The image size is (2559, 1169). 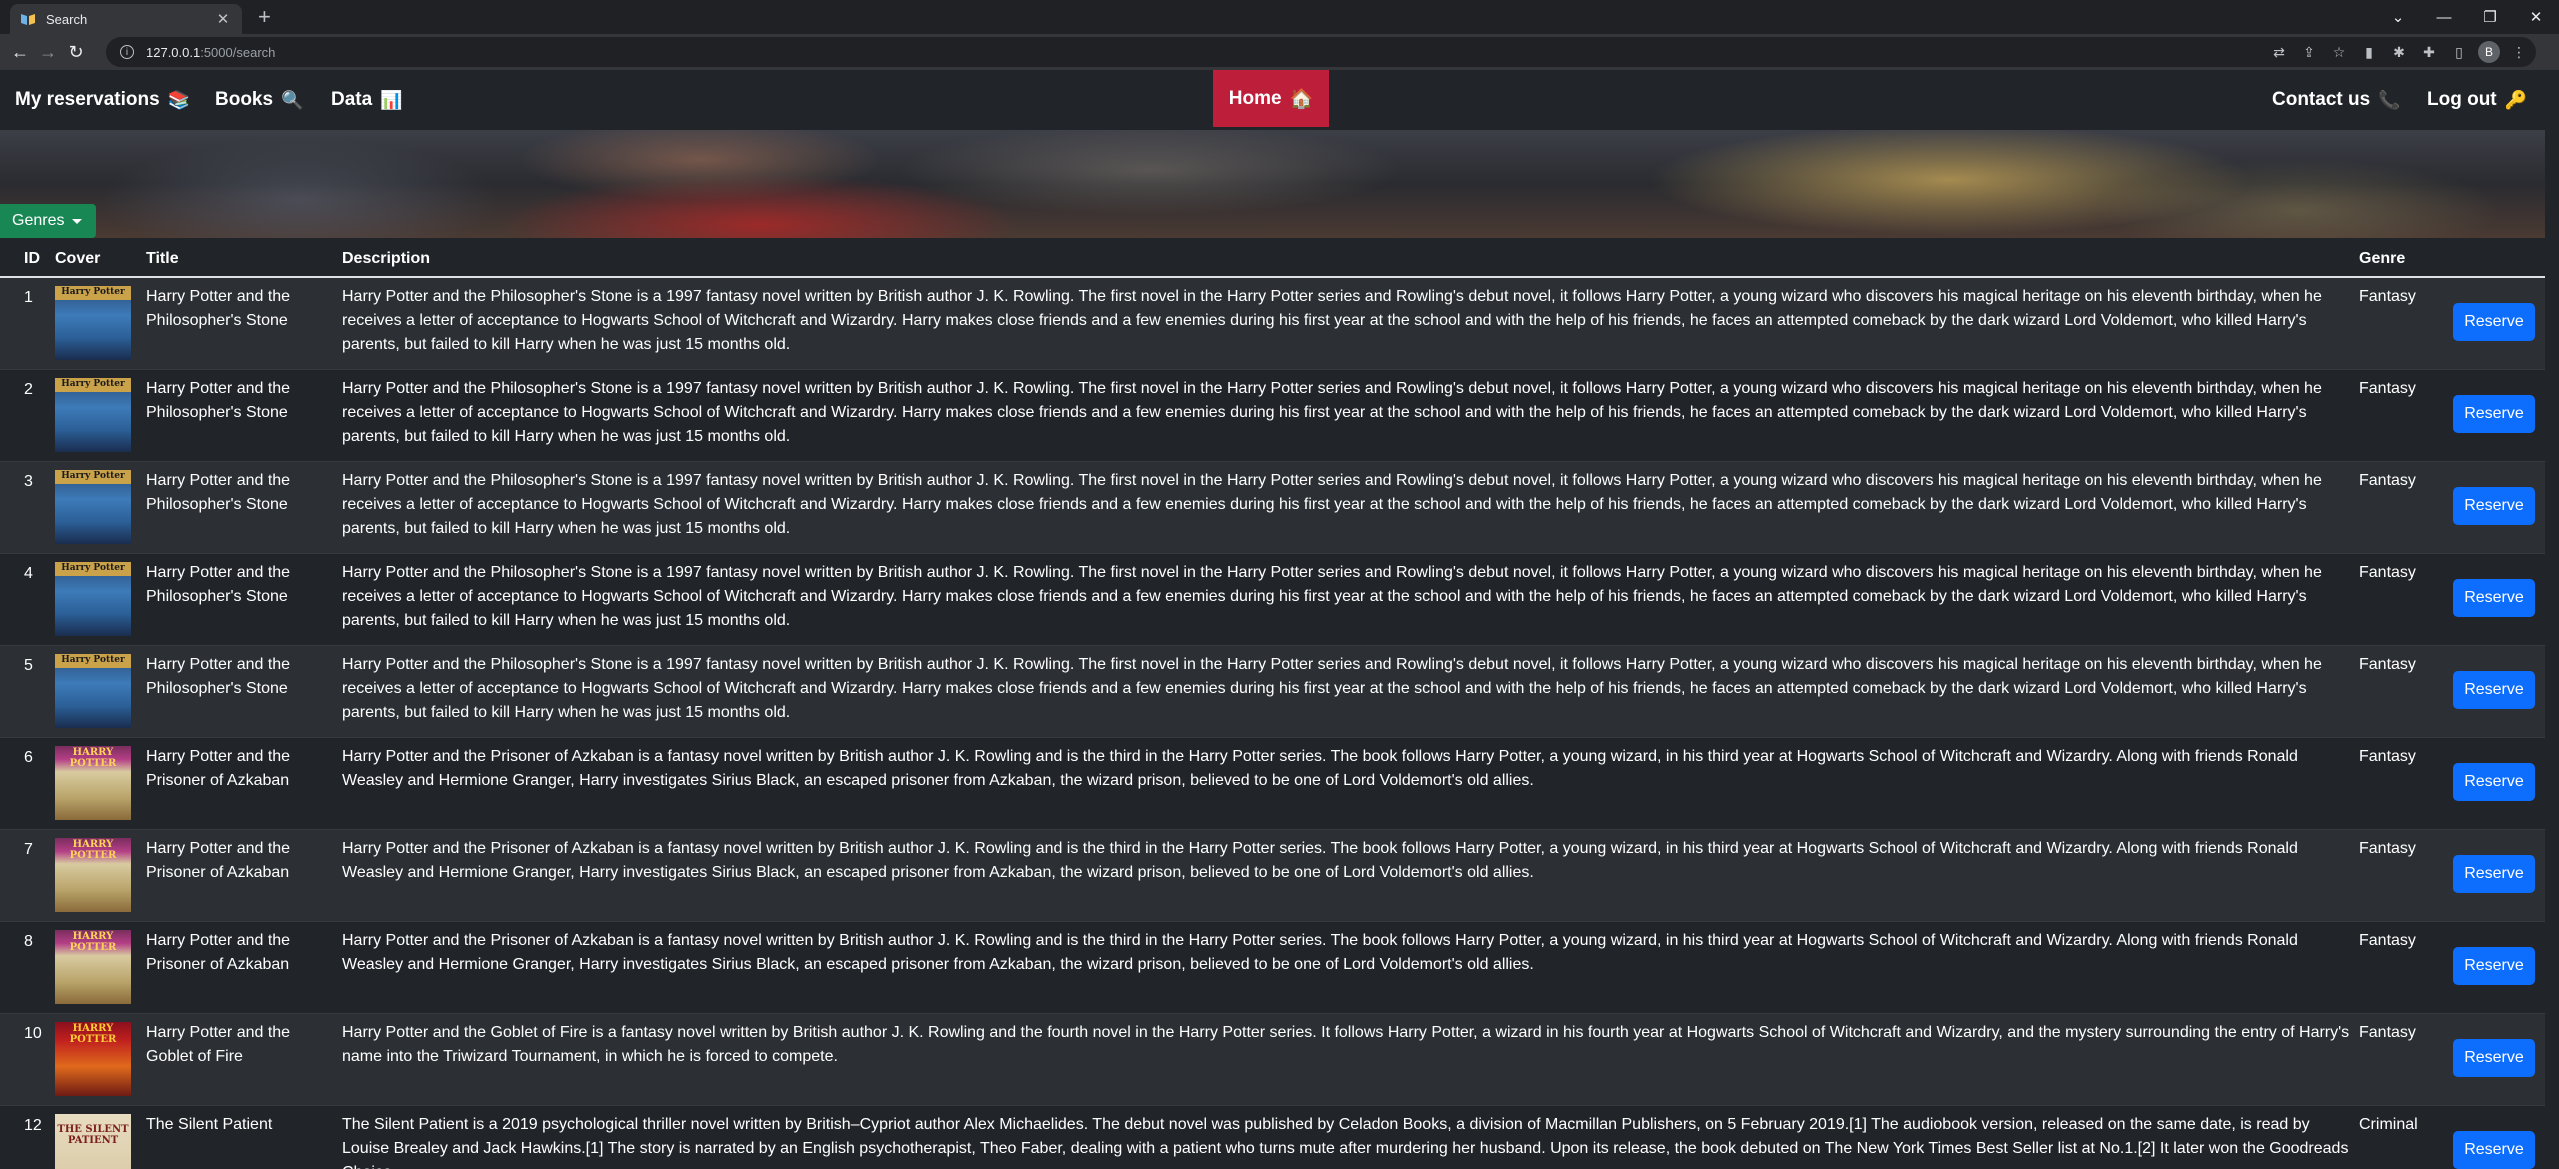 What do you see at coordinates (162, 258) in the screenshot?
I see `header-title: Title` at bounding box center [162, 258].